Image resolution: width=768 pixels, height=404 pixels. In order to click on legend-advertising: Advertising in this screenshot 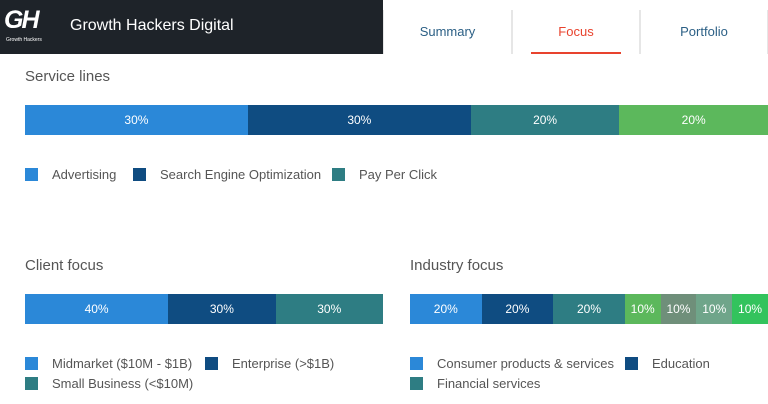, I will do `click(70, 174)`.